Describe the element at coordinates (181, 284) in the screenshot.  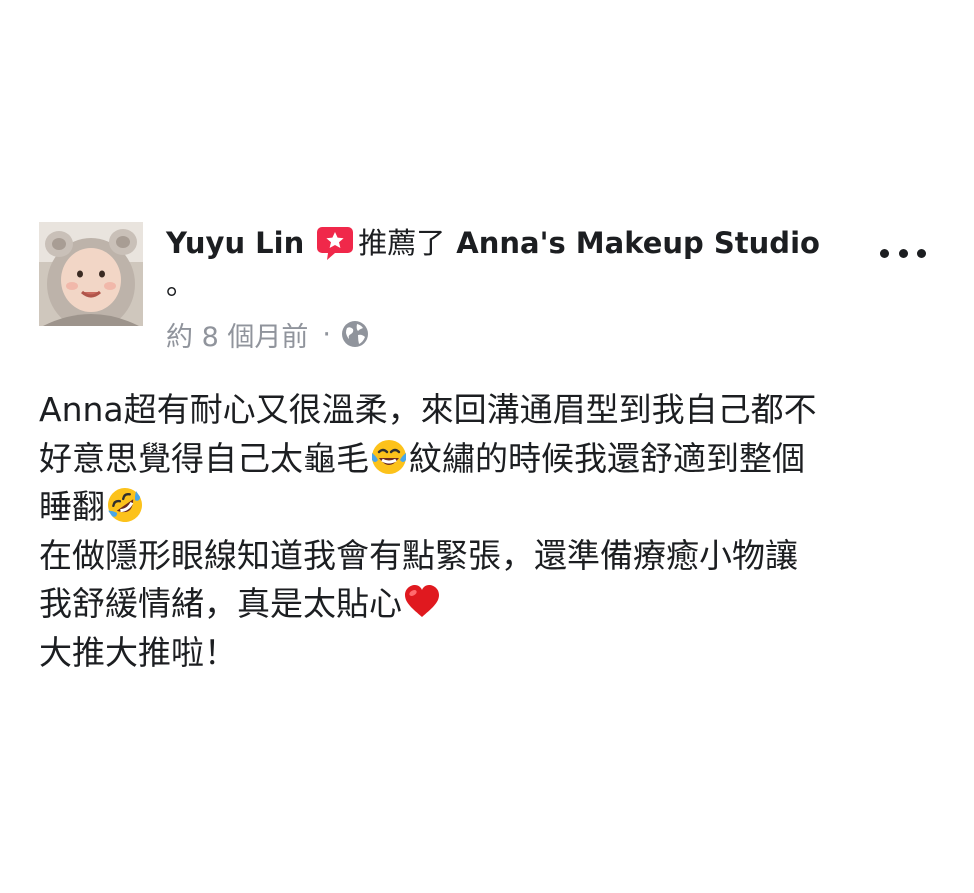
I see `header-trailing-period: 。` at that location.